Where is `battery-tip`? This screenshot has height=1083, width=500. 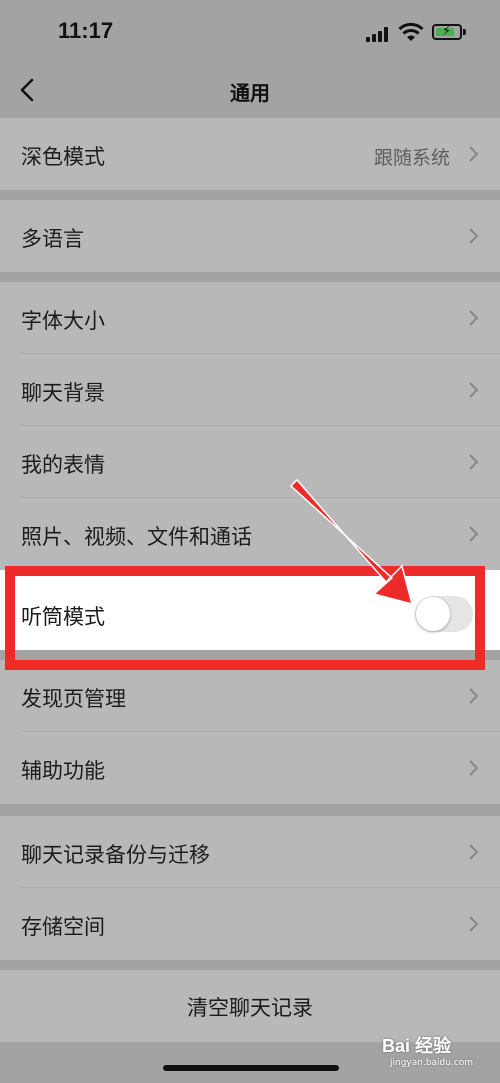
battery-tip is located at coordinates (464, 32).